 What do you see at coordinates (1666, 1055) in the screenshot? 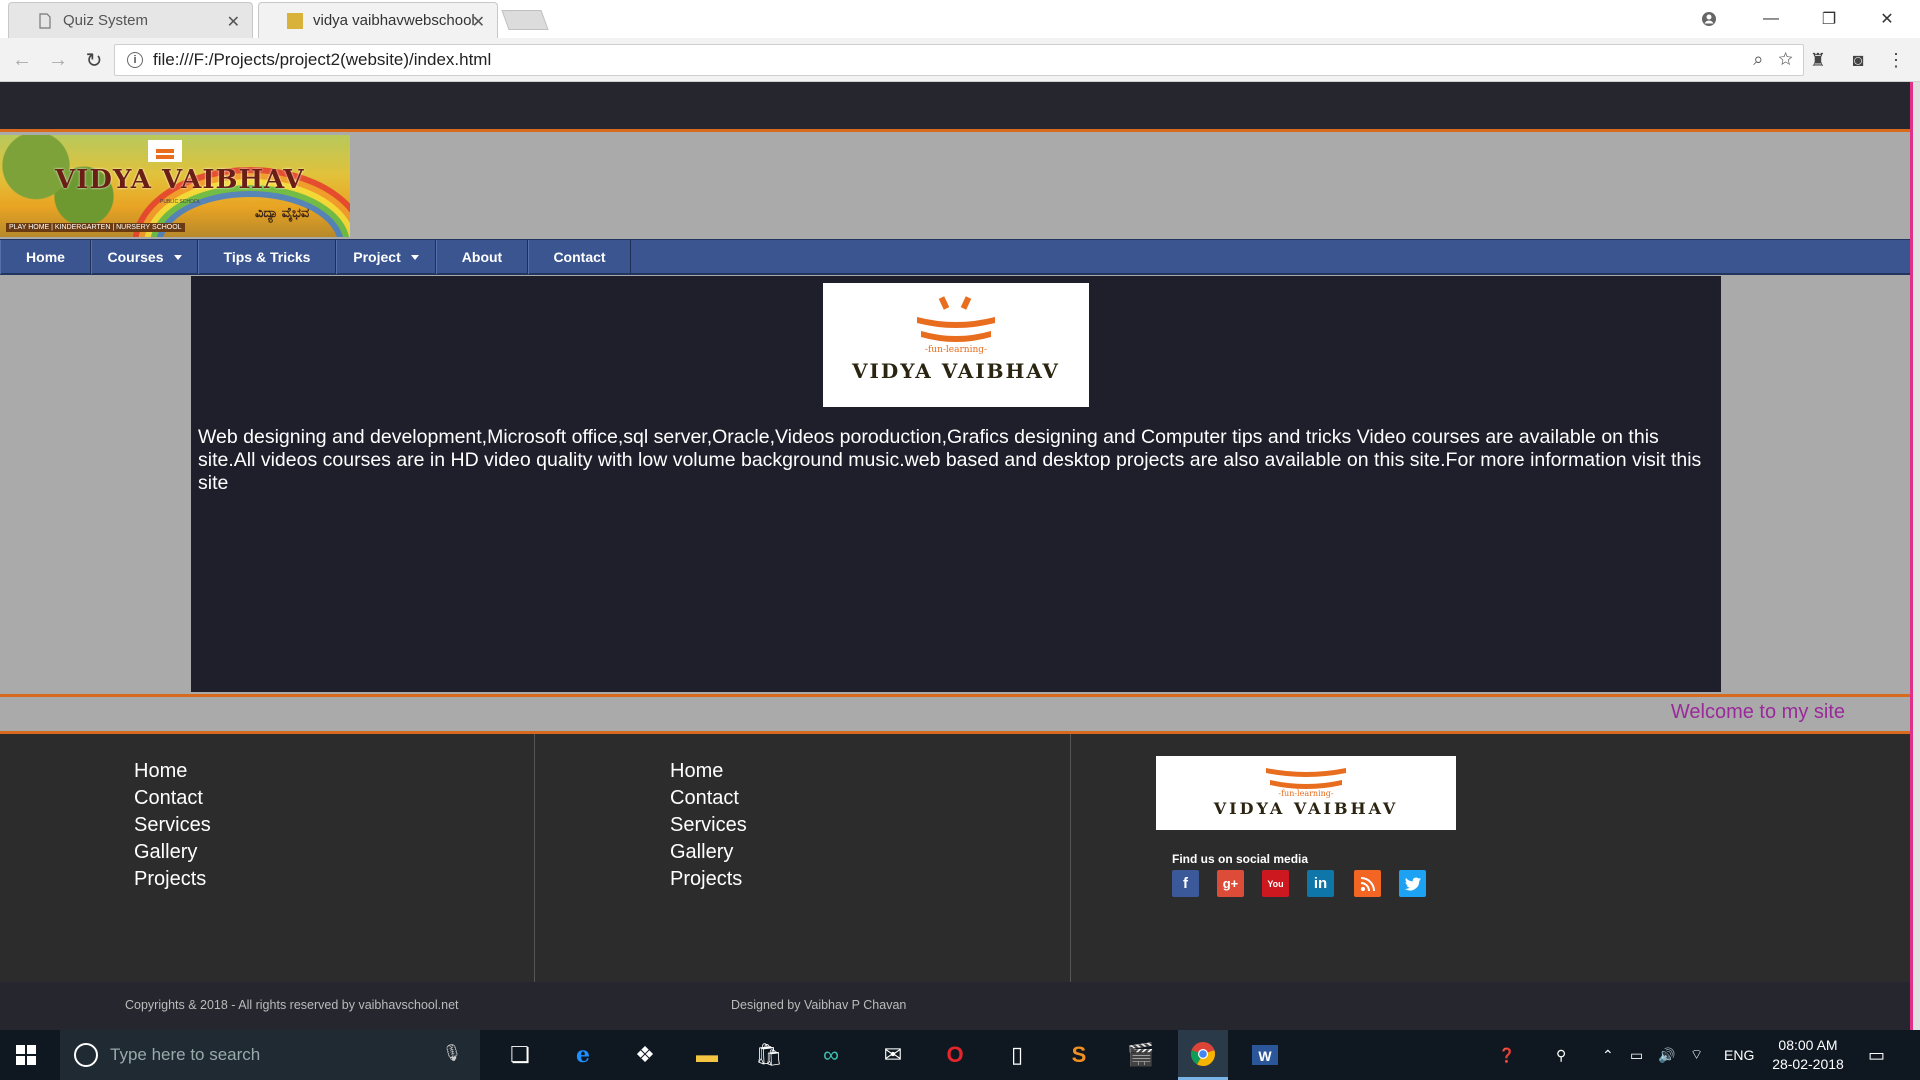
I see `volume-icon: 🔊` at bounding box center [1666, 1055].